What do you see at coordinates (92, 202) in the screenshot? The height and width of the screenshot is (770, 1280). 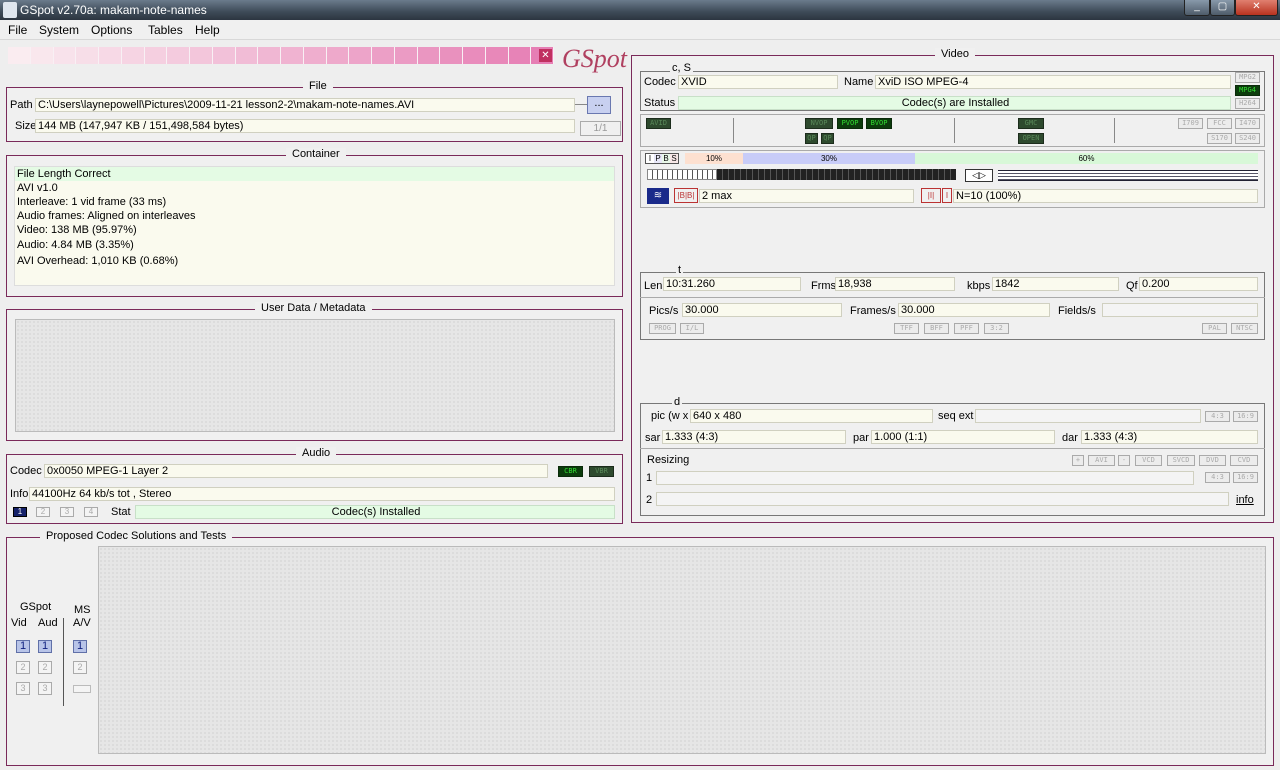 I see `container-line: Interleave: 1 vid frame (33 ms)` at bounding box center [92, 202].